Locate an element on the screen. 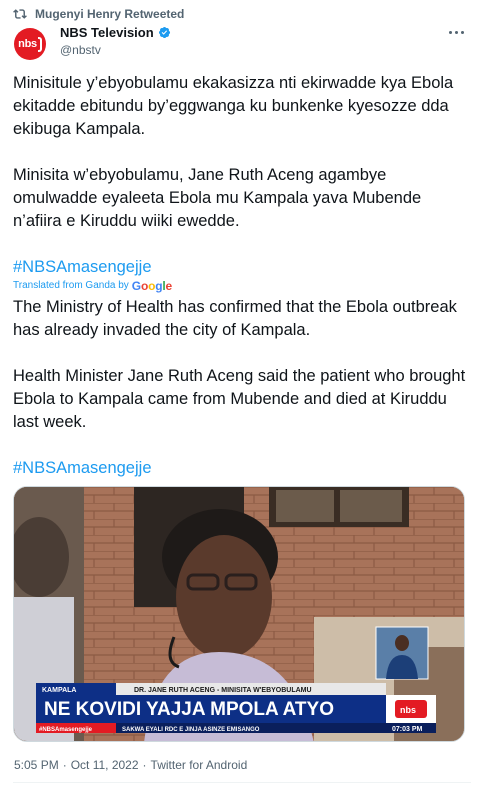 This screenshot has width=484, height=788. author-name: NBS Television is located at coordinates (107, 32).